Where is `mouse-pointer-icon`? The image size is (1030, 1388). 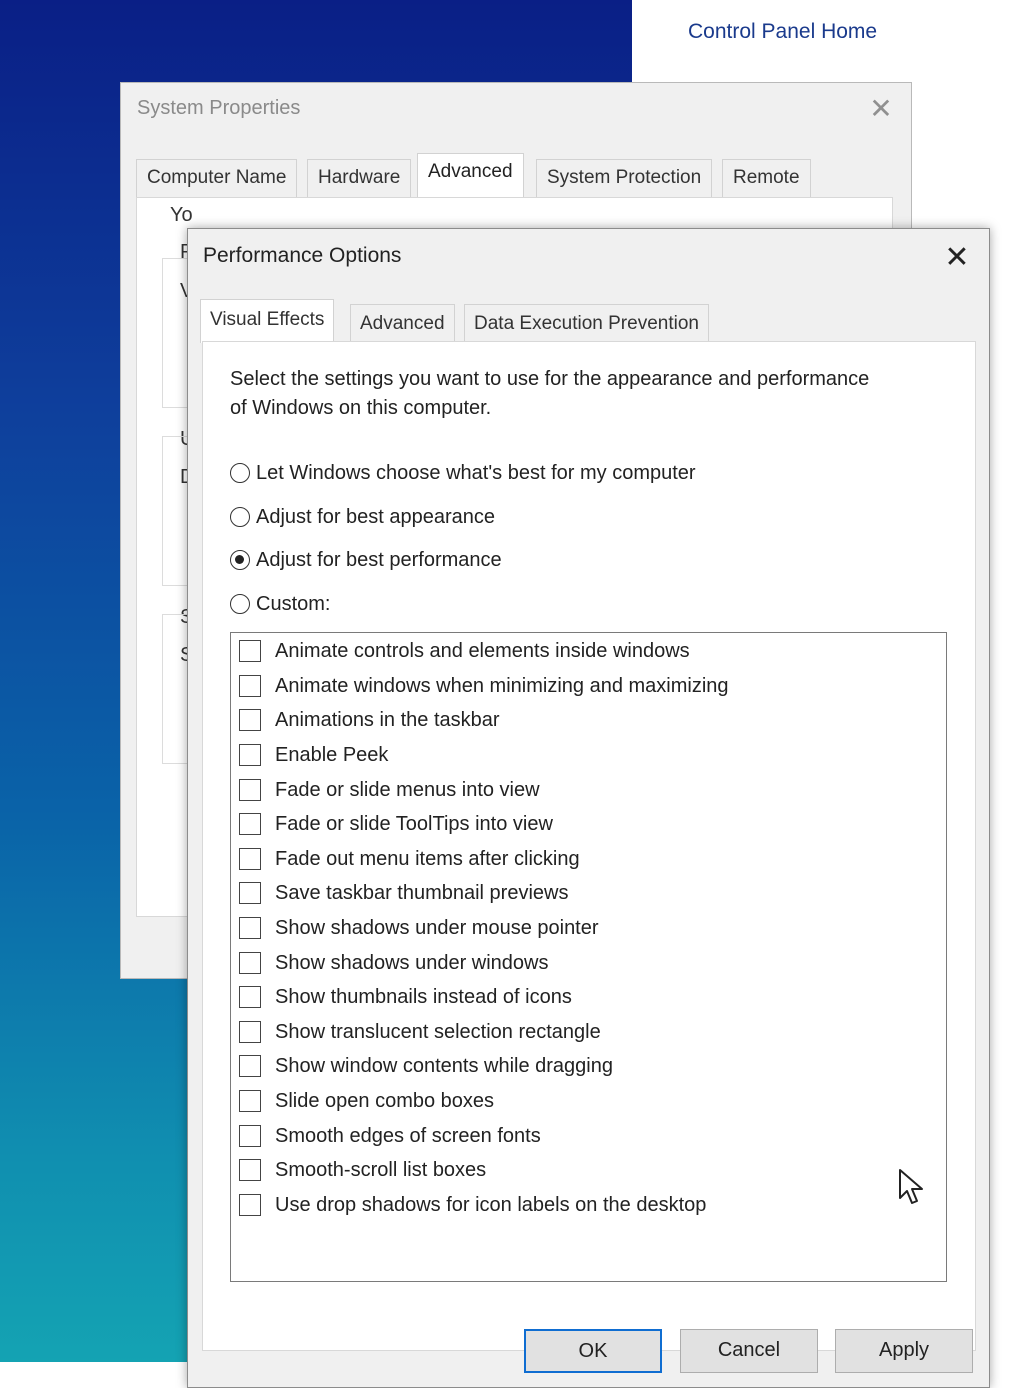 mouse-pointer-icon is located at coordinates (911, 1186).